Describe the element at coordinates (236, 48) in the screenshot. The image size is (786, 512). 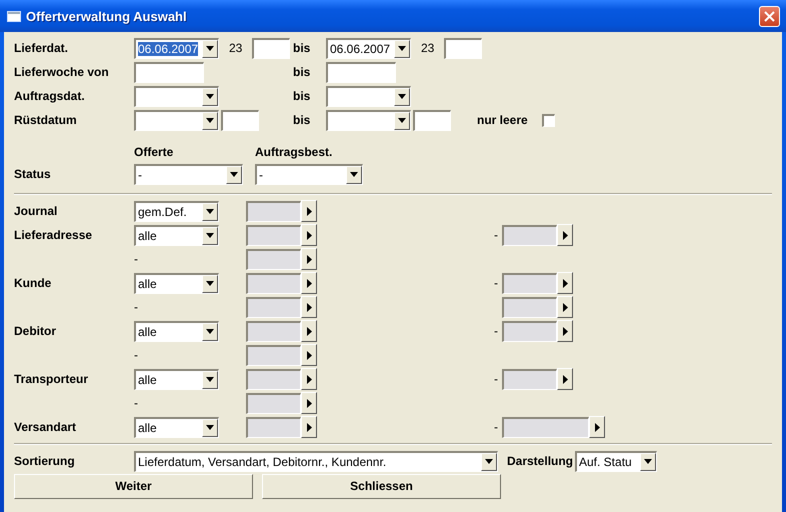
I see `hour-label: 23` at that location.